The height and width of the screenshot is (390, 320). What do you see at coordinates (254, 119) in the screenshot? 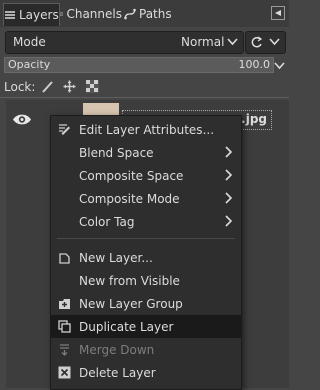
I see `layer-name: .jpg` at bounding box center [254, 119].